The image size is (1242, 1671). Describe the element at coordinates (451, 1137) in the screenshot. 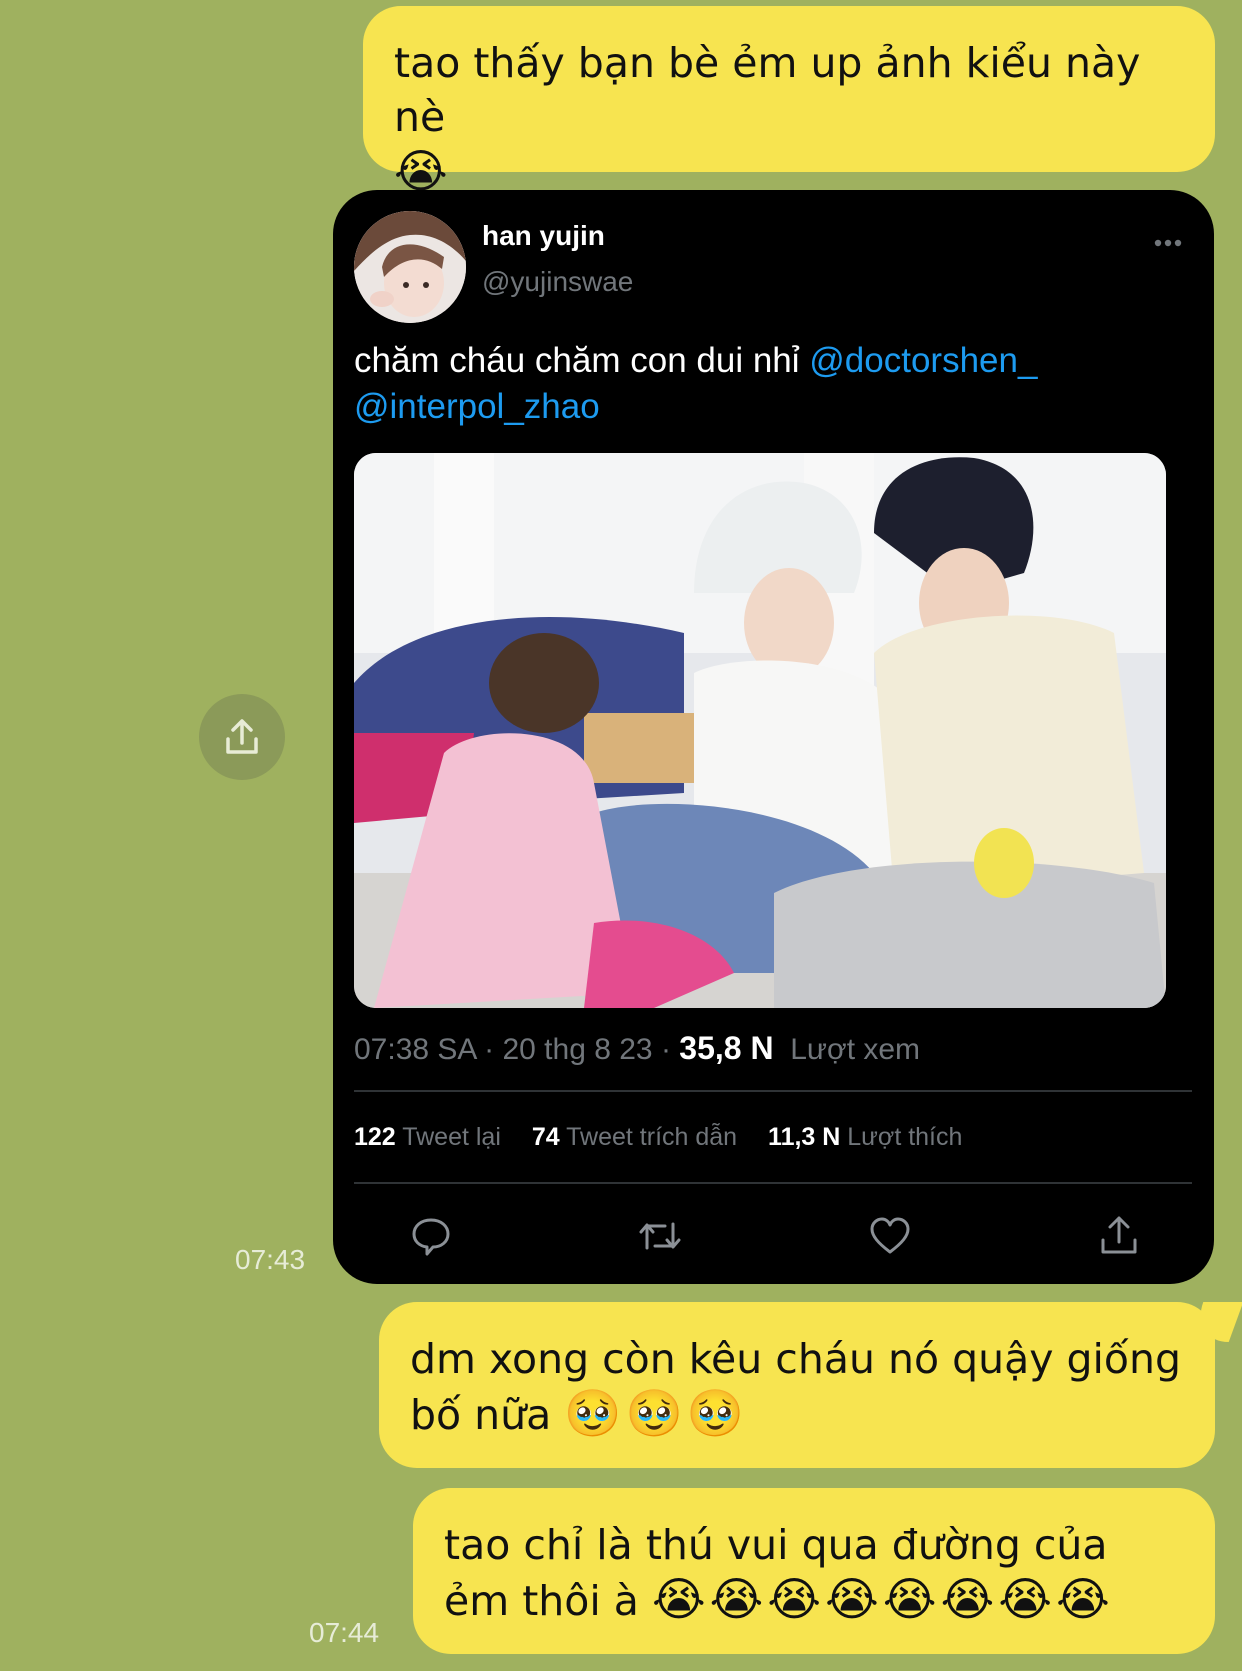

I see `retweets-label: Tweet lại` at that location.